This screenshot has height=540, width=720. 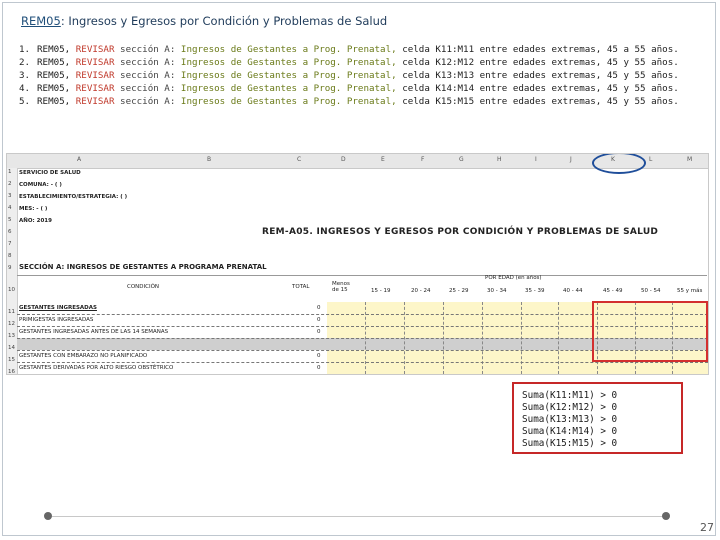 What do you see at coordinates (536, 159) in the screenshot?
I see `col-header: I` at bounding box center [536, 159].